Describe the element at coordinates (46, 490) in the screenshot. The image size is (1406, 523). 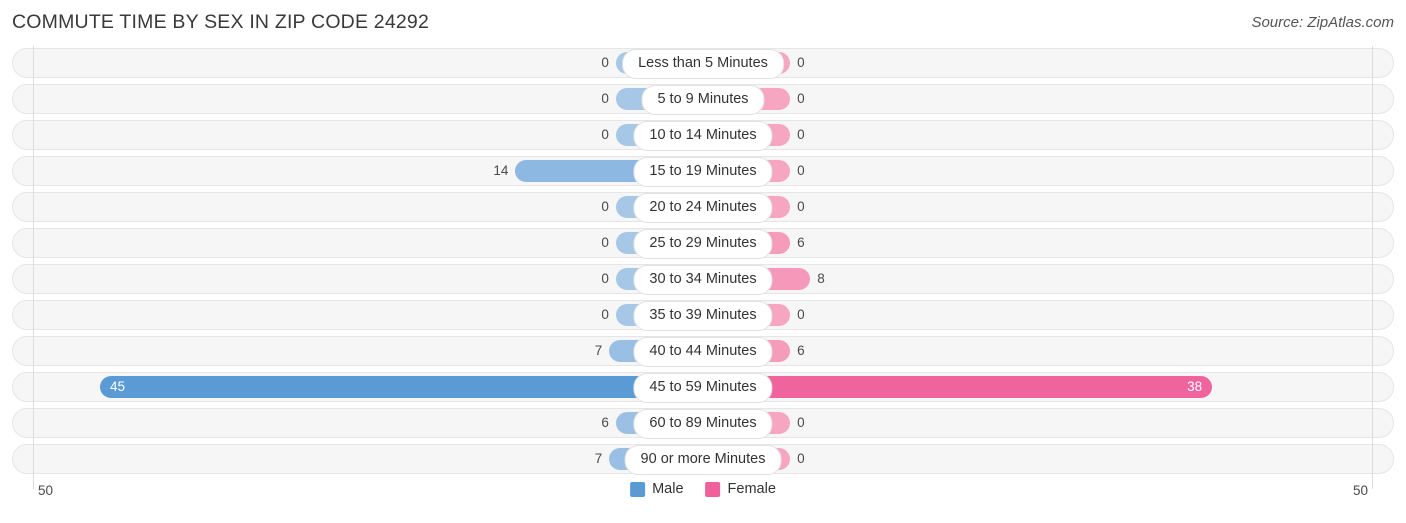
I see `axis-tick-left: 50` at that location.